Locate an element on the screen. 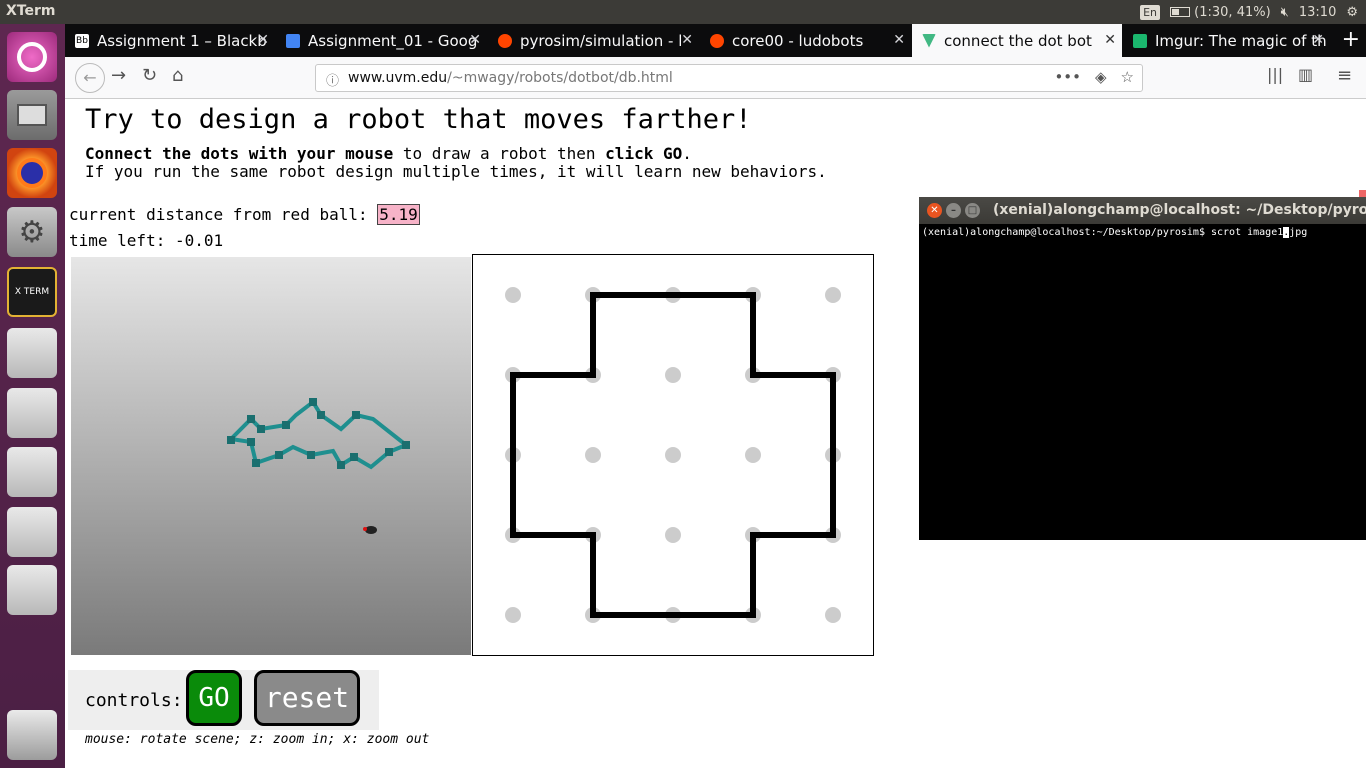 The image size is (1366, 768). docs-icon is located at coordinates (293, 40).